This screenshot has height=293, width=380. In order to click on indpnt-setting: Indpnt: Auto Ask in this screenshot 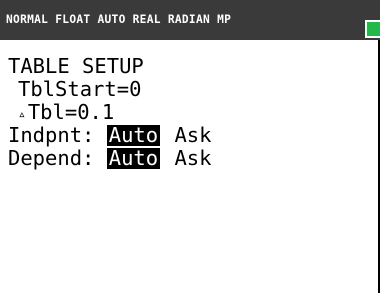, I will do `click(111, 135)`.